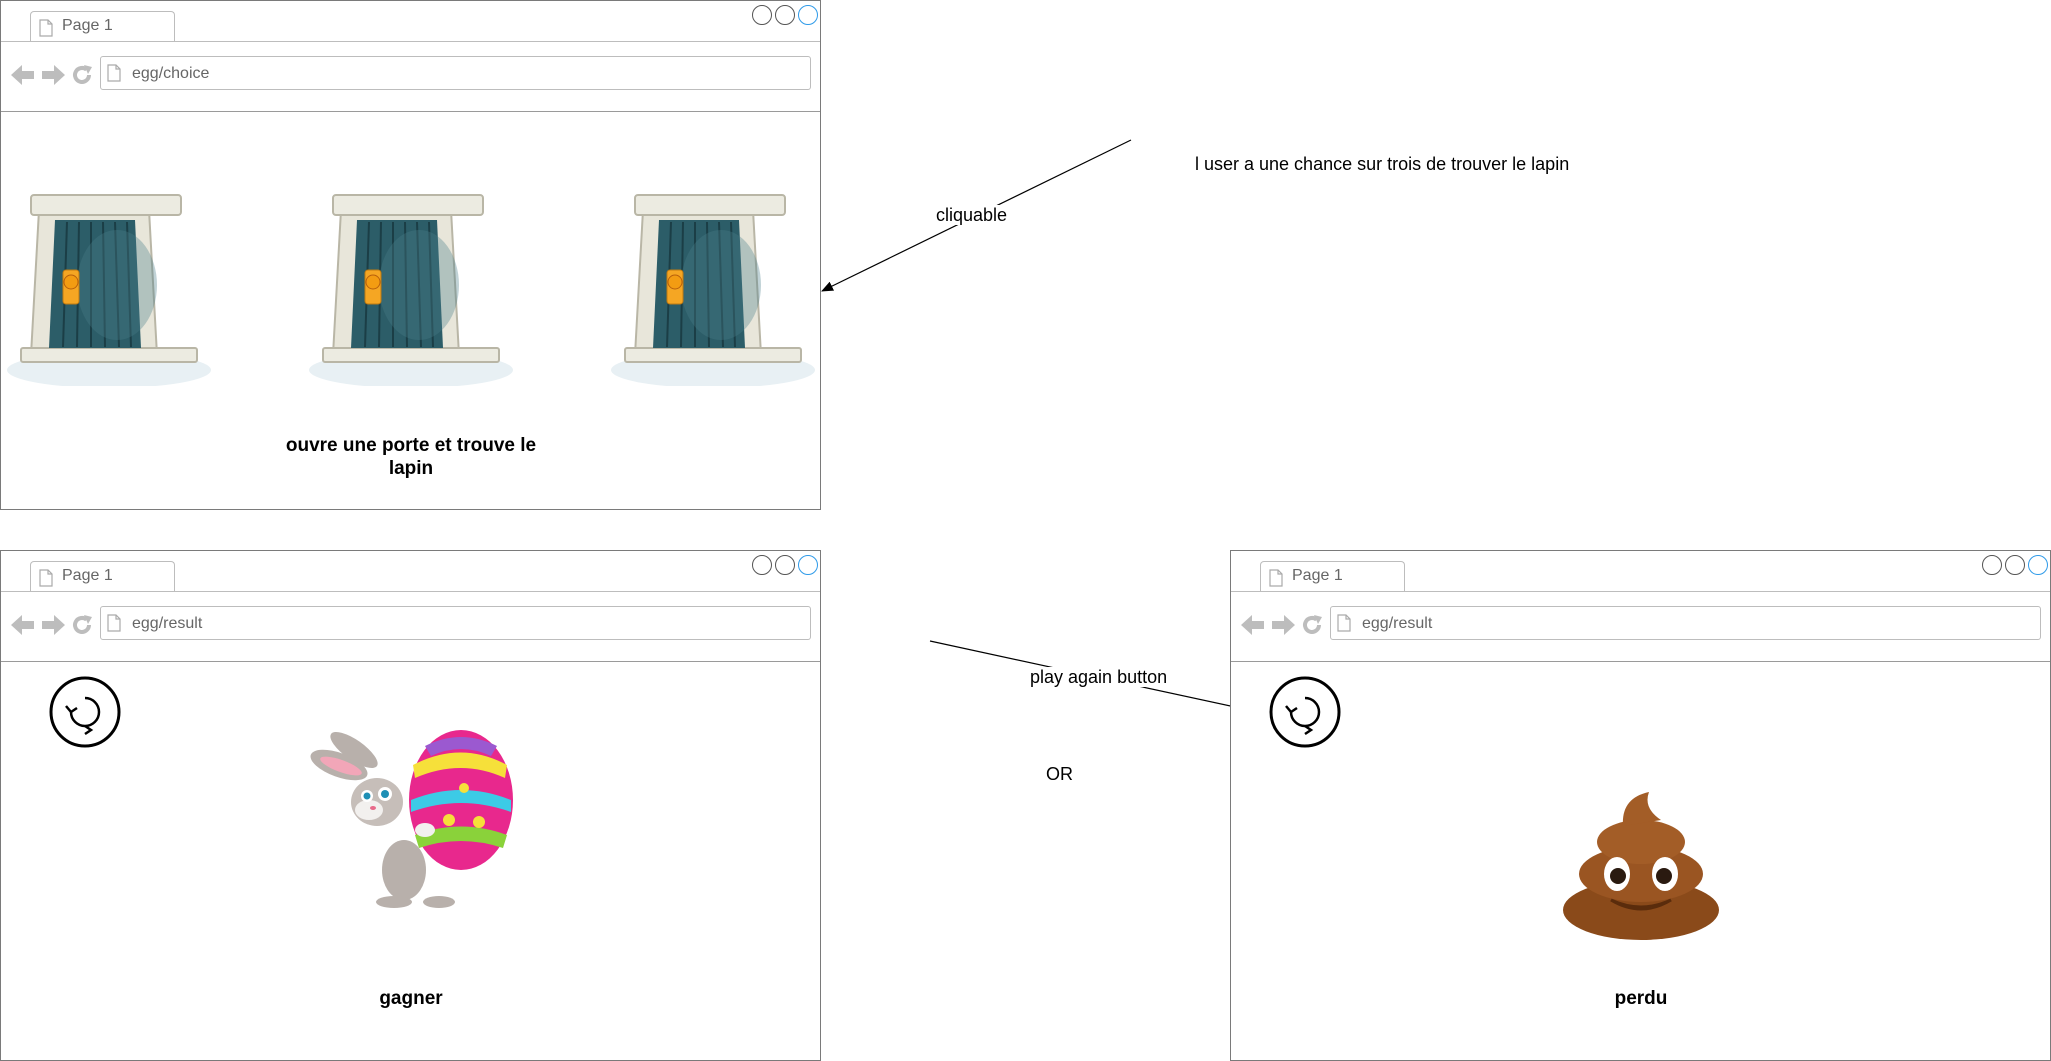 This screenshot has width=2051, height=1061. What do you see at coordinates (1059, 774) in the screenshot?
I see `or-label: OR` at bounding box center [1059, 774].